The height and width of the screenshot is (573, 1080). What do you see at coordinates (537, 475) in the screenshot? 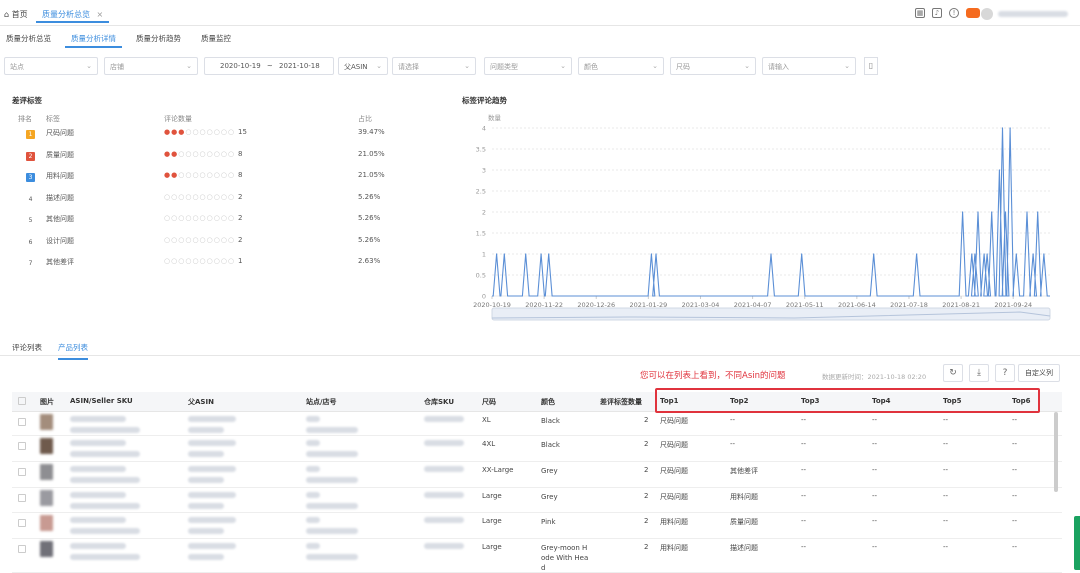
I see `table-row: XX-Large Grey 2 尺码问题 其他差评 -- -- -- --` at bounding box center [537, 475].